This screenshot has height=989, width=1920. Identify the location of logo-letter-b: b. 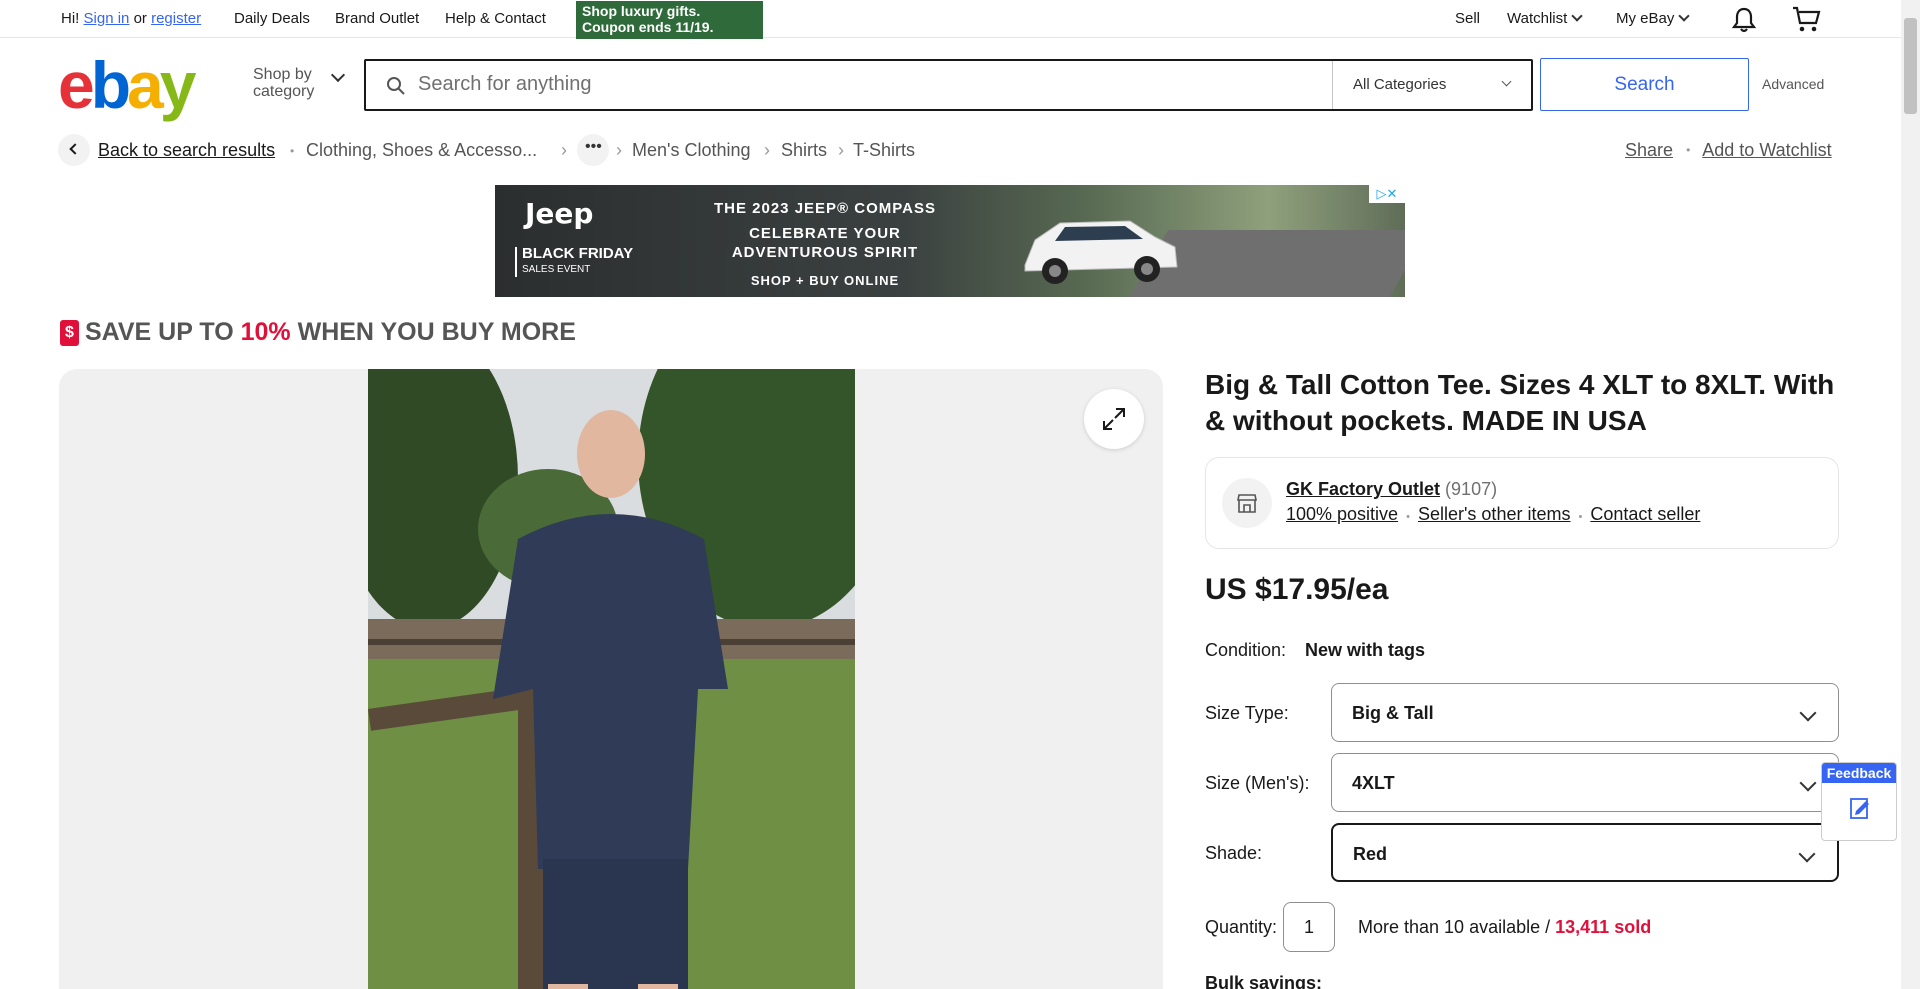
(110, 85).